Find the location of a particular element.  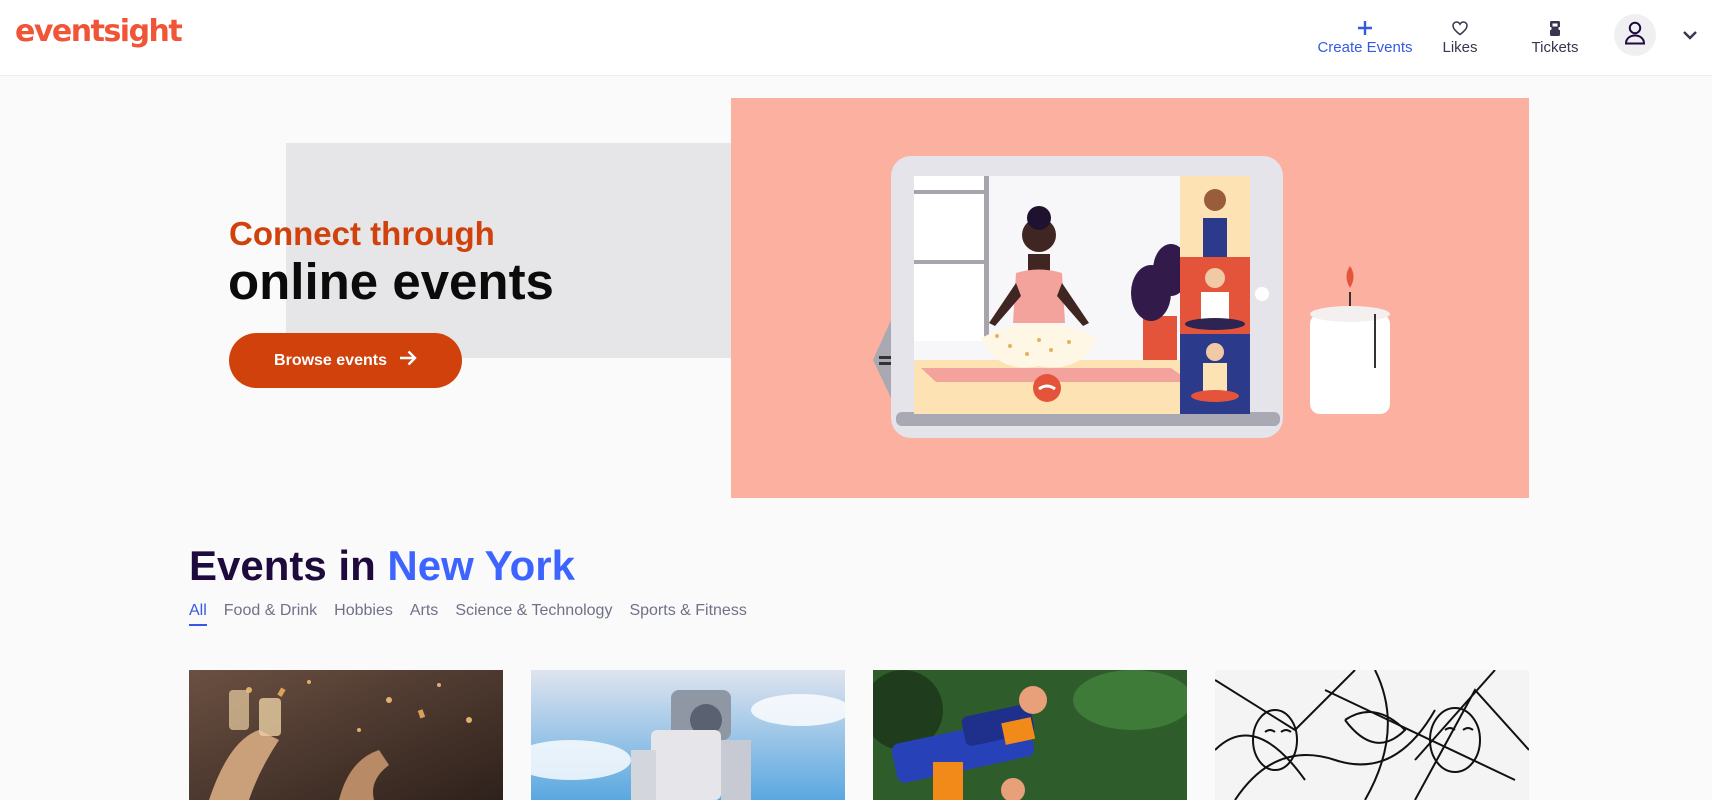

tab-food-drink: Food & Drink is located at coordinates (270, 614).